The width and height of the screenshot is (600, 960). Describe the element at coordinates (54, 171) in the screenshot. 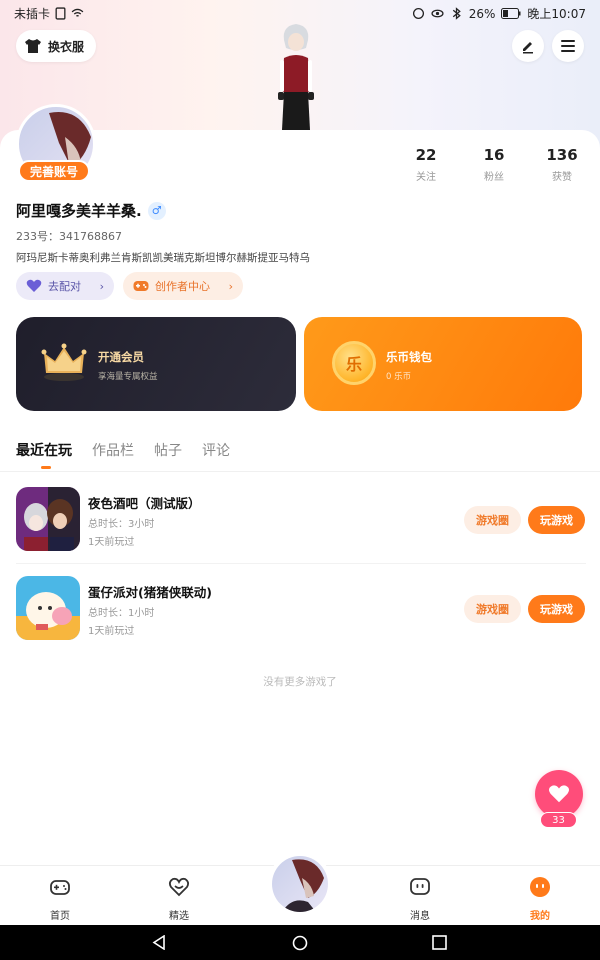

I see `complete-account-badge: 完善账号` at that location.